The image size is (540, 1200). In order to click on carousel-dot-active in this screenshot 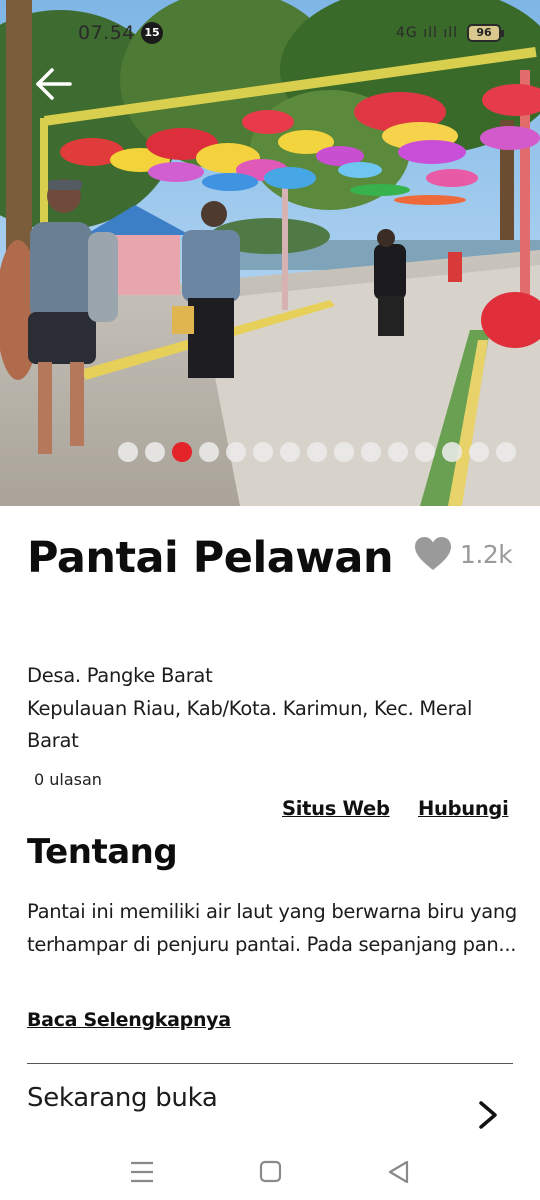, I will do `click(182, 452)`.